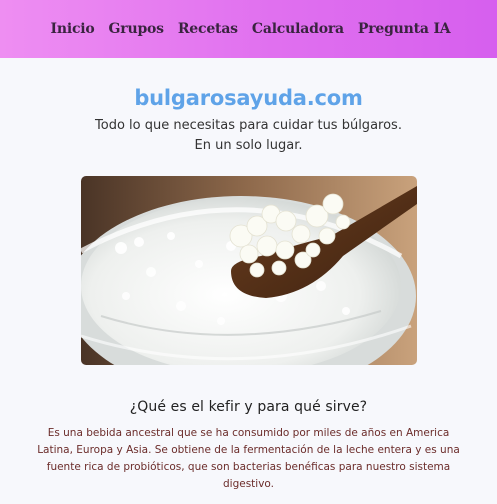  What do you see at coordinates (73, 29) in the screenshot?
I see `nav-link-inicio: Inicio` at bounding box center [73, 29].